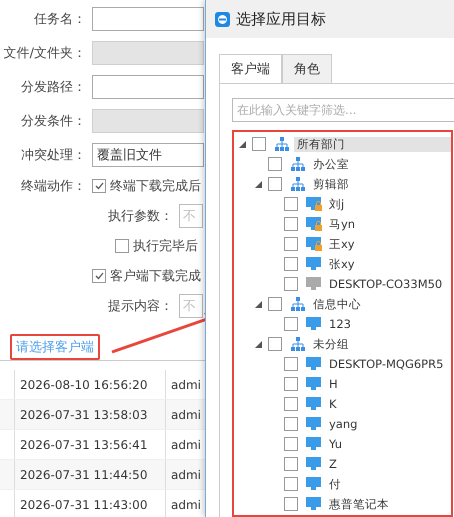 This screenshot has width=454, height=517. Describe the element at coordinates (386, 284) in the screenshot. I see `tree-item: DESKTOP-CO33M50` at that location.